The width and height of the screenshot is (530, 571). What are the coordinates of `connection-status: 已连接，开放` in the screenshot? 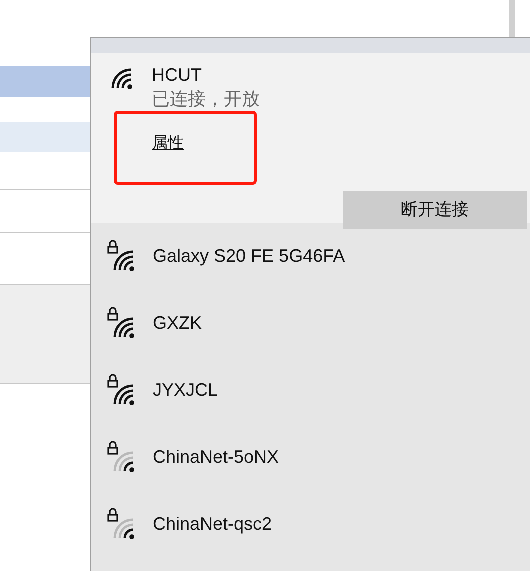 It's located at (206, 99).